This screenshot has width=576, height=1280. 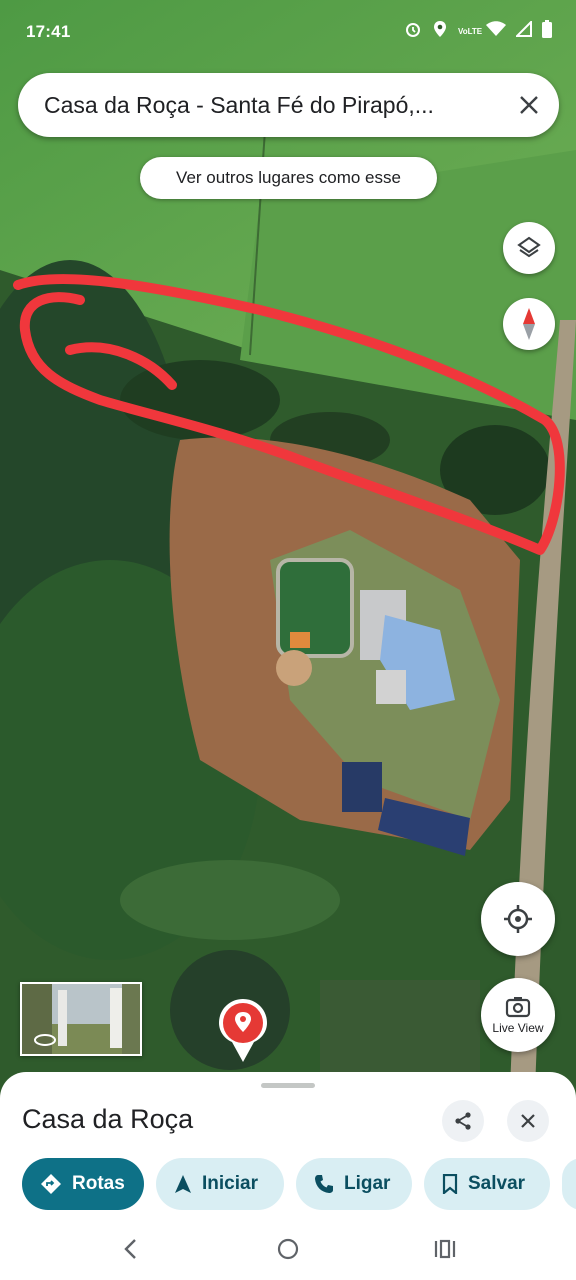 I want to click on back-icon, so click(x=130, y=1249).